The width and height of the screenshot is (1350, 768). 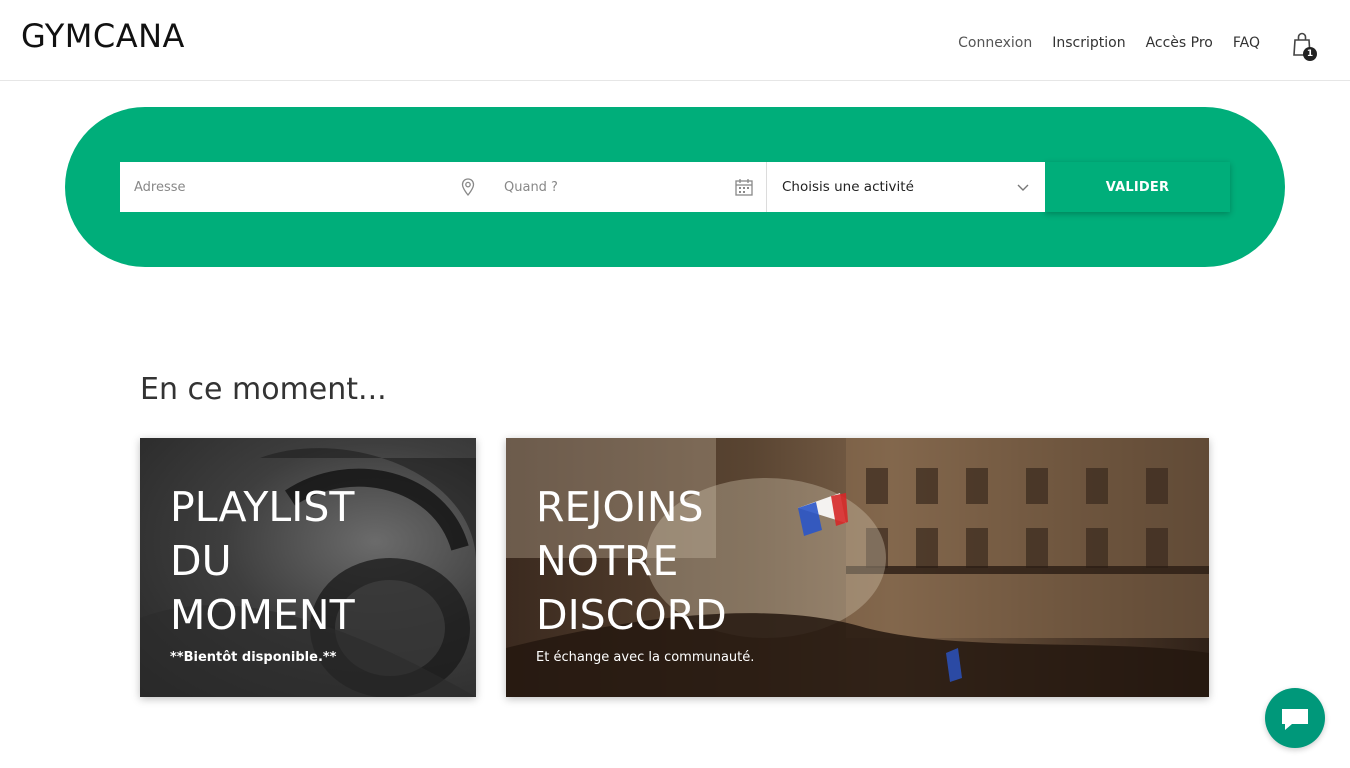 I want to click on chat-button, so click(x=1295, y=718).